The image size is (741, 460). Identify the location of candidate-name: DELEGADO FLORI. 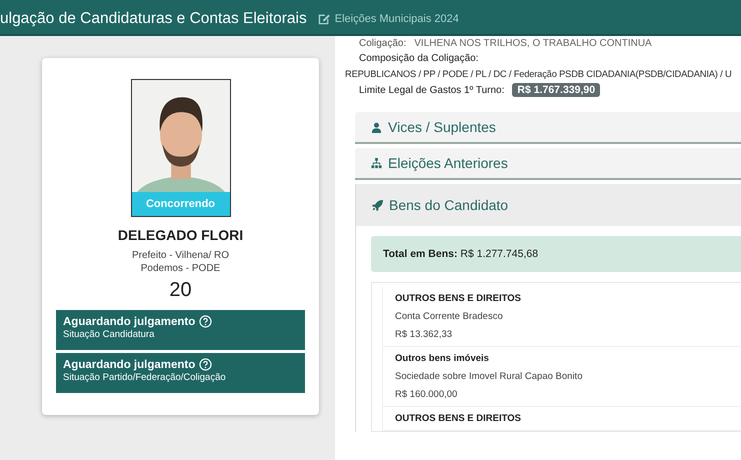
(181, 235).